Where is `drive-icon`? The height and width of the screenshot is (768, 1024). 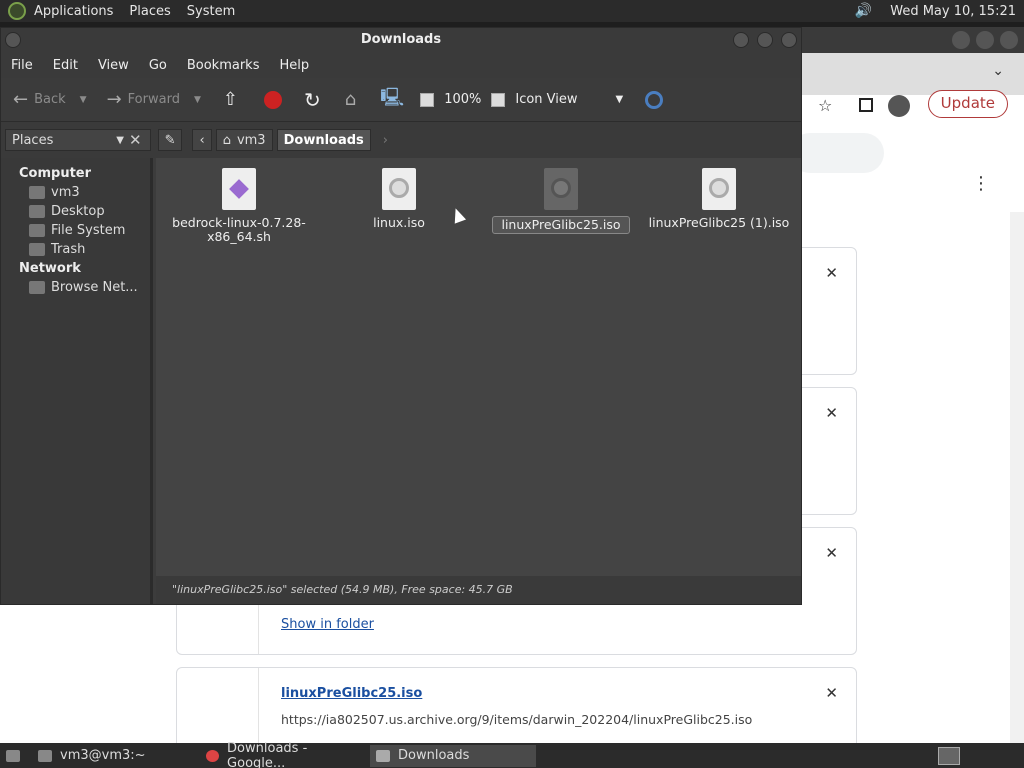
drive-icon is located at coordinates (37, 230).